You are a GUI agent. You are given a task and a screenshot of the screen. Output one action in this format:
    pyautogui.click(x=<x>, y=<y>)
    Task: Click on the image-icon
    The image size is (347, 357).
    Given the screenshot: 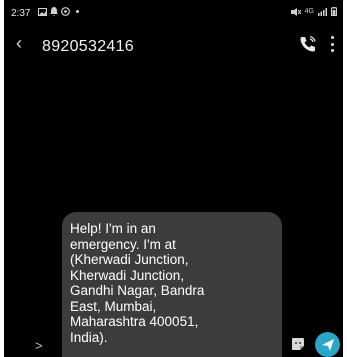 What is the action you would take?
    pyautogui.click(x=42, y=11)
    